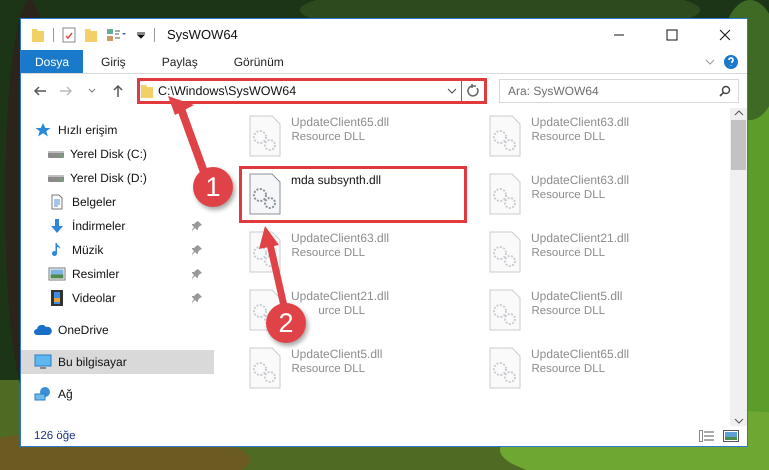 This screenshot has height=470, width=769. Describe the element at coordinates (724, 34) in the screenshot. I see `close-icon` at that location.